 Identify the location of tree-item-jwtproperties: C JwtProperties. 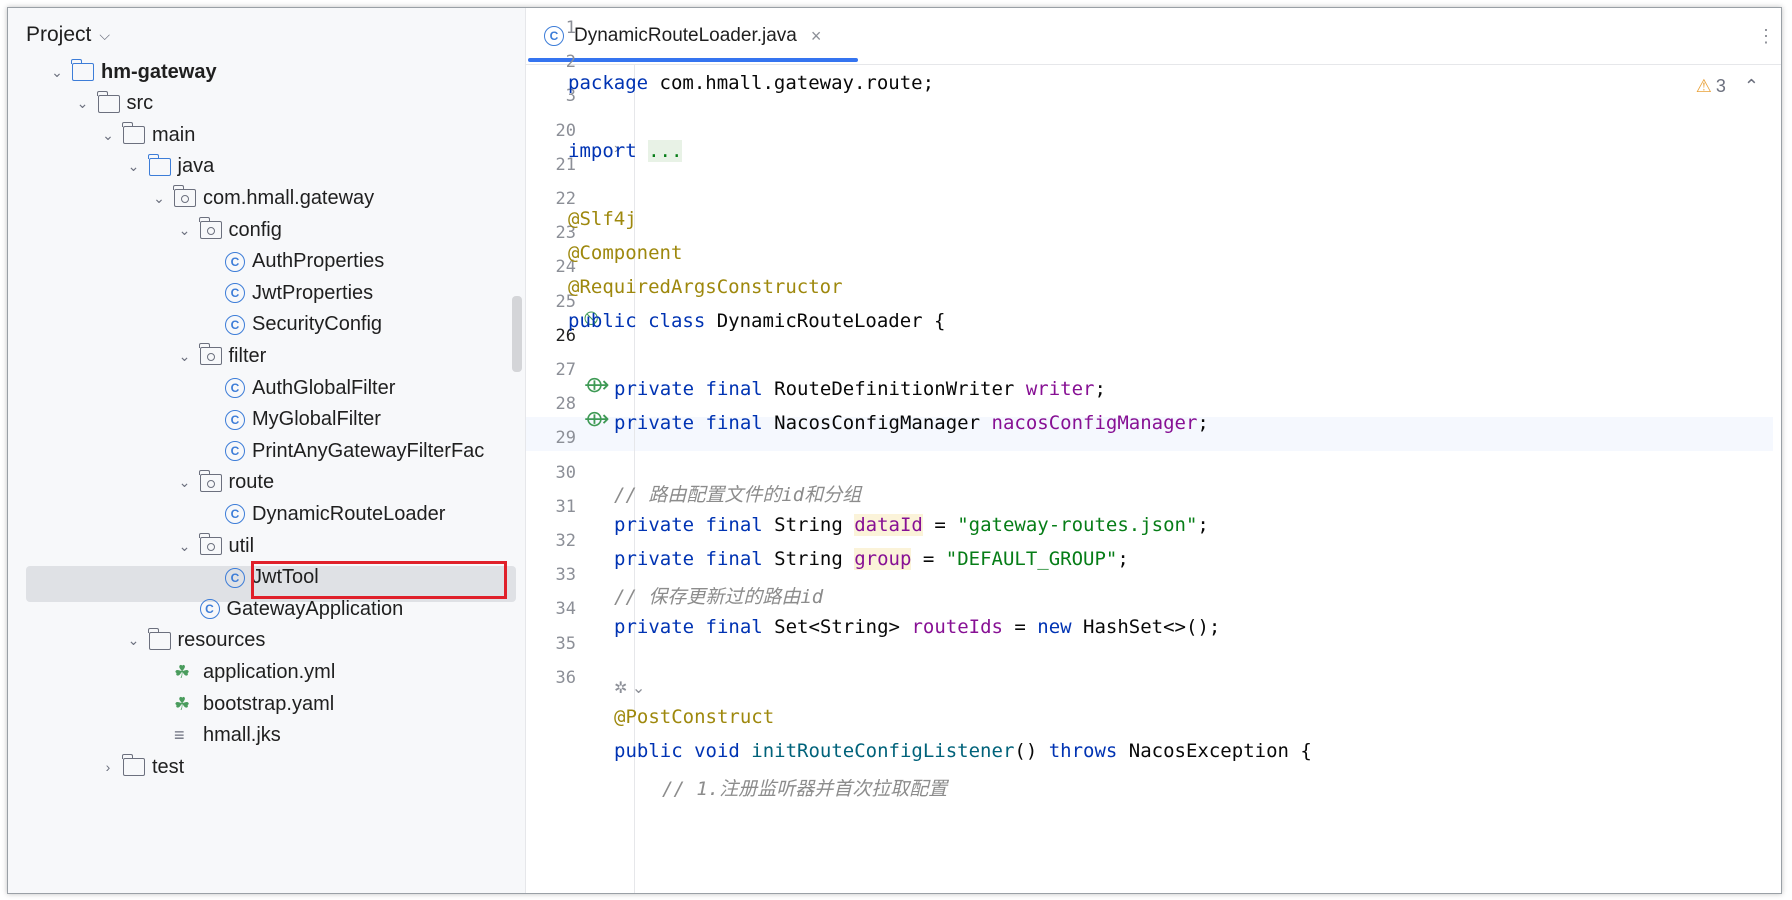
(266, 293).